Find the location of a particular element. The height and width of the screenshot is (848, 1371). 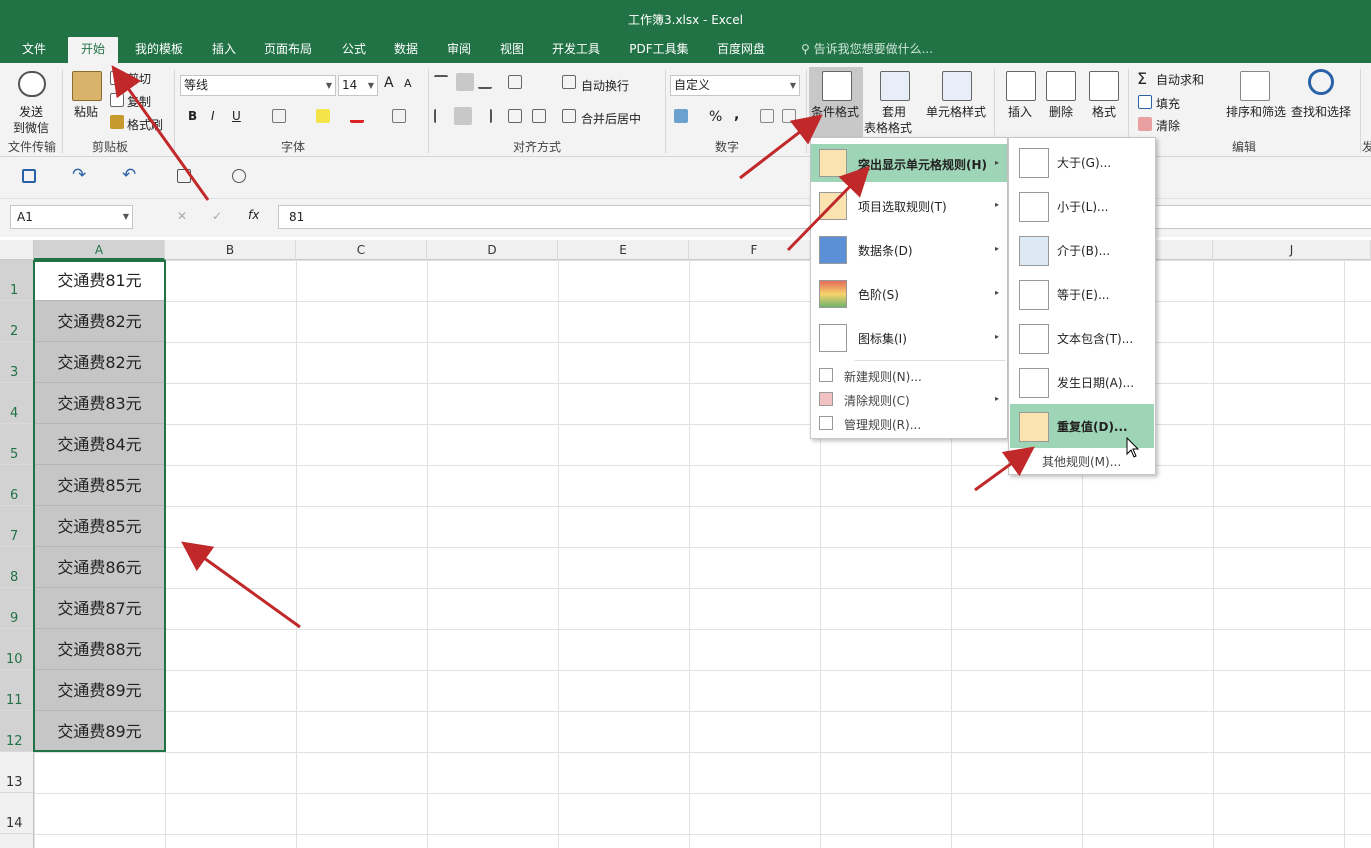

row-header: 3 is located at coordinates (16, 362).